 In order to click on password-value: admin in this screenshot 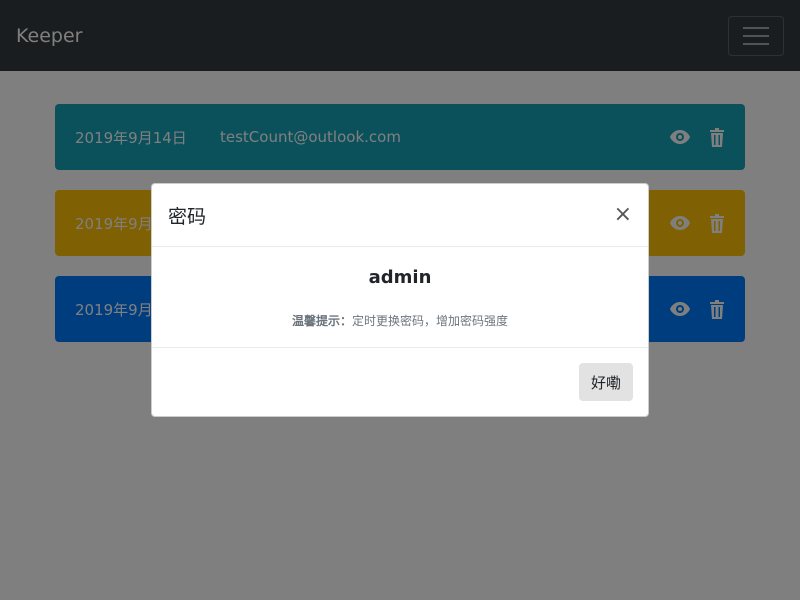, I will do `click(400, 277)`.